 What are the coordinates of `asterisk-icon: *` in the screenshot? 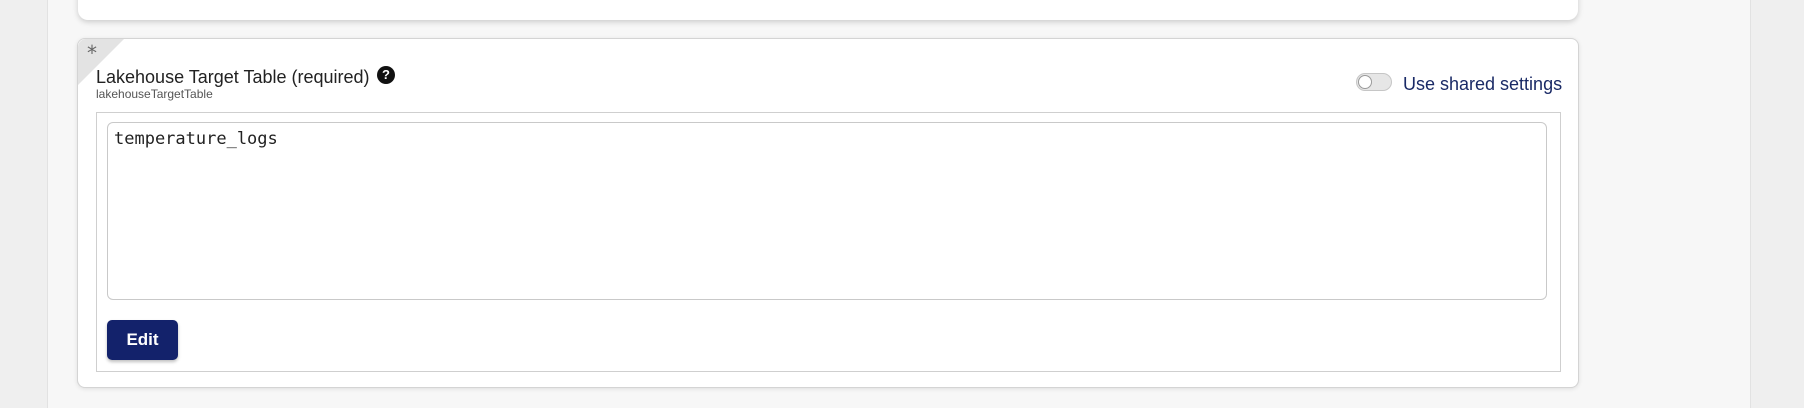 It's located at (92, 53).